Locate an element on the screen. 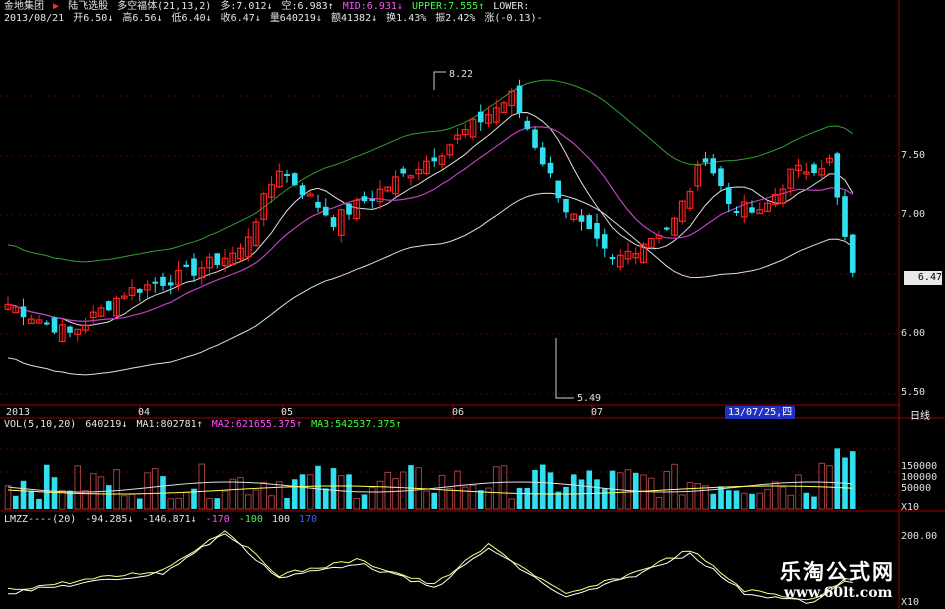  lmzz-lines is located at coordinates (430, 567).